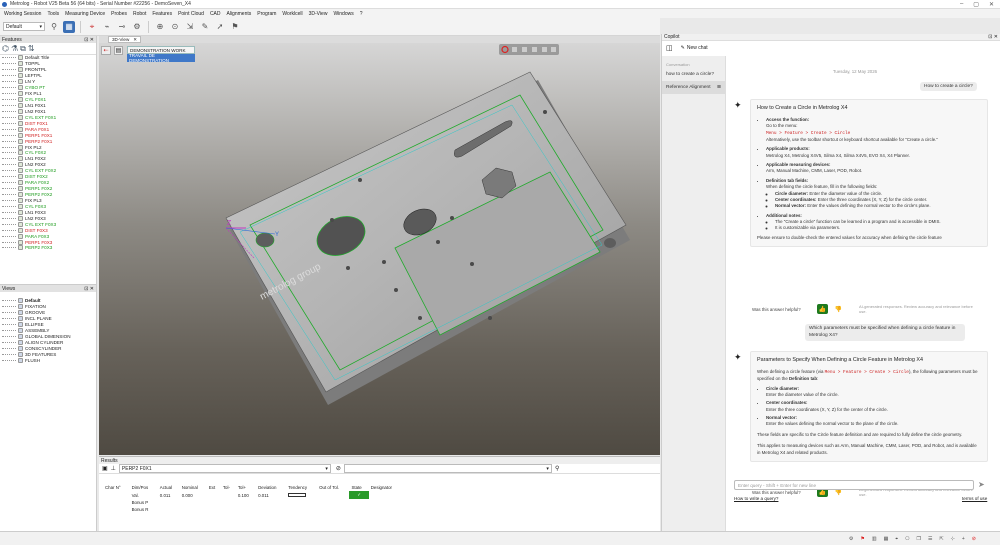 This screenshot has width=1000, height=545. What do you see at coordinates (205, 27) in the screenshot?
I see `program-icon: ✎` at bounding box center [205, 27].